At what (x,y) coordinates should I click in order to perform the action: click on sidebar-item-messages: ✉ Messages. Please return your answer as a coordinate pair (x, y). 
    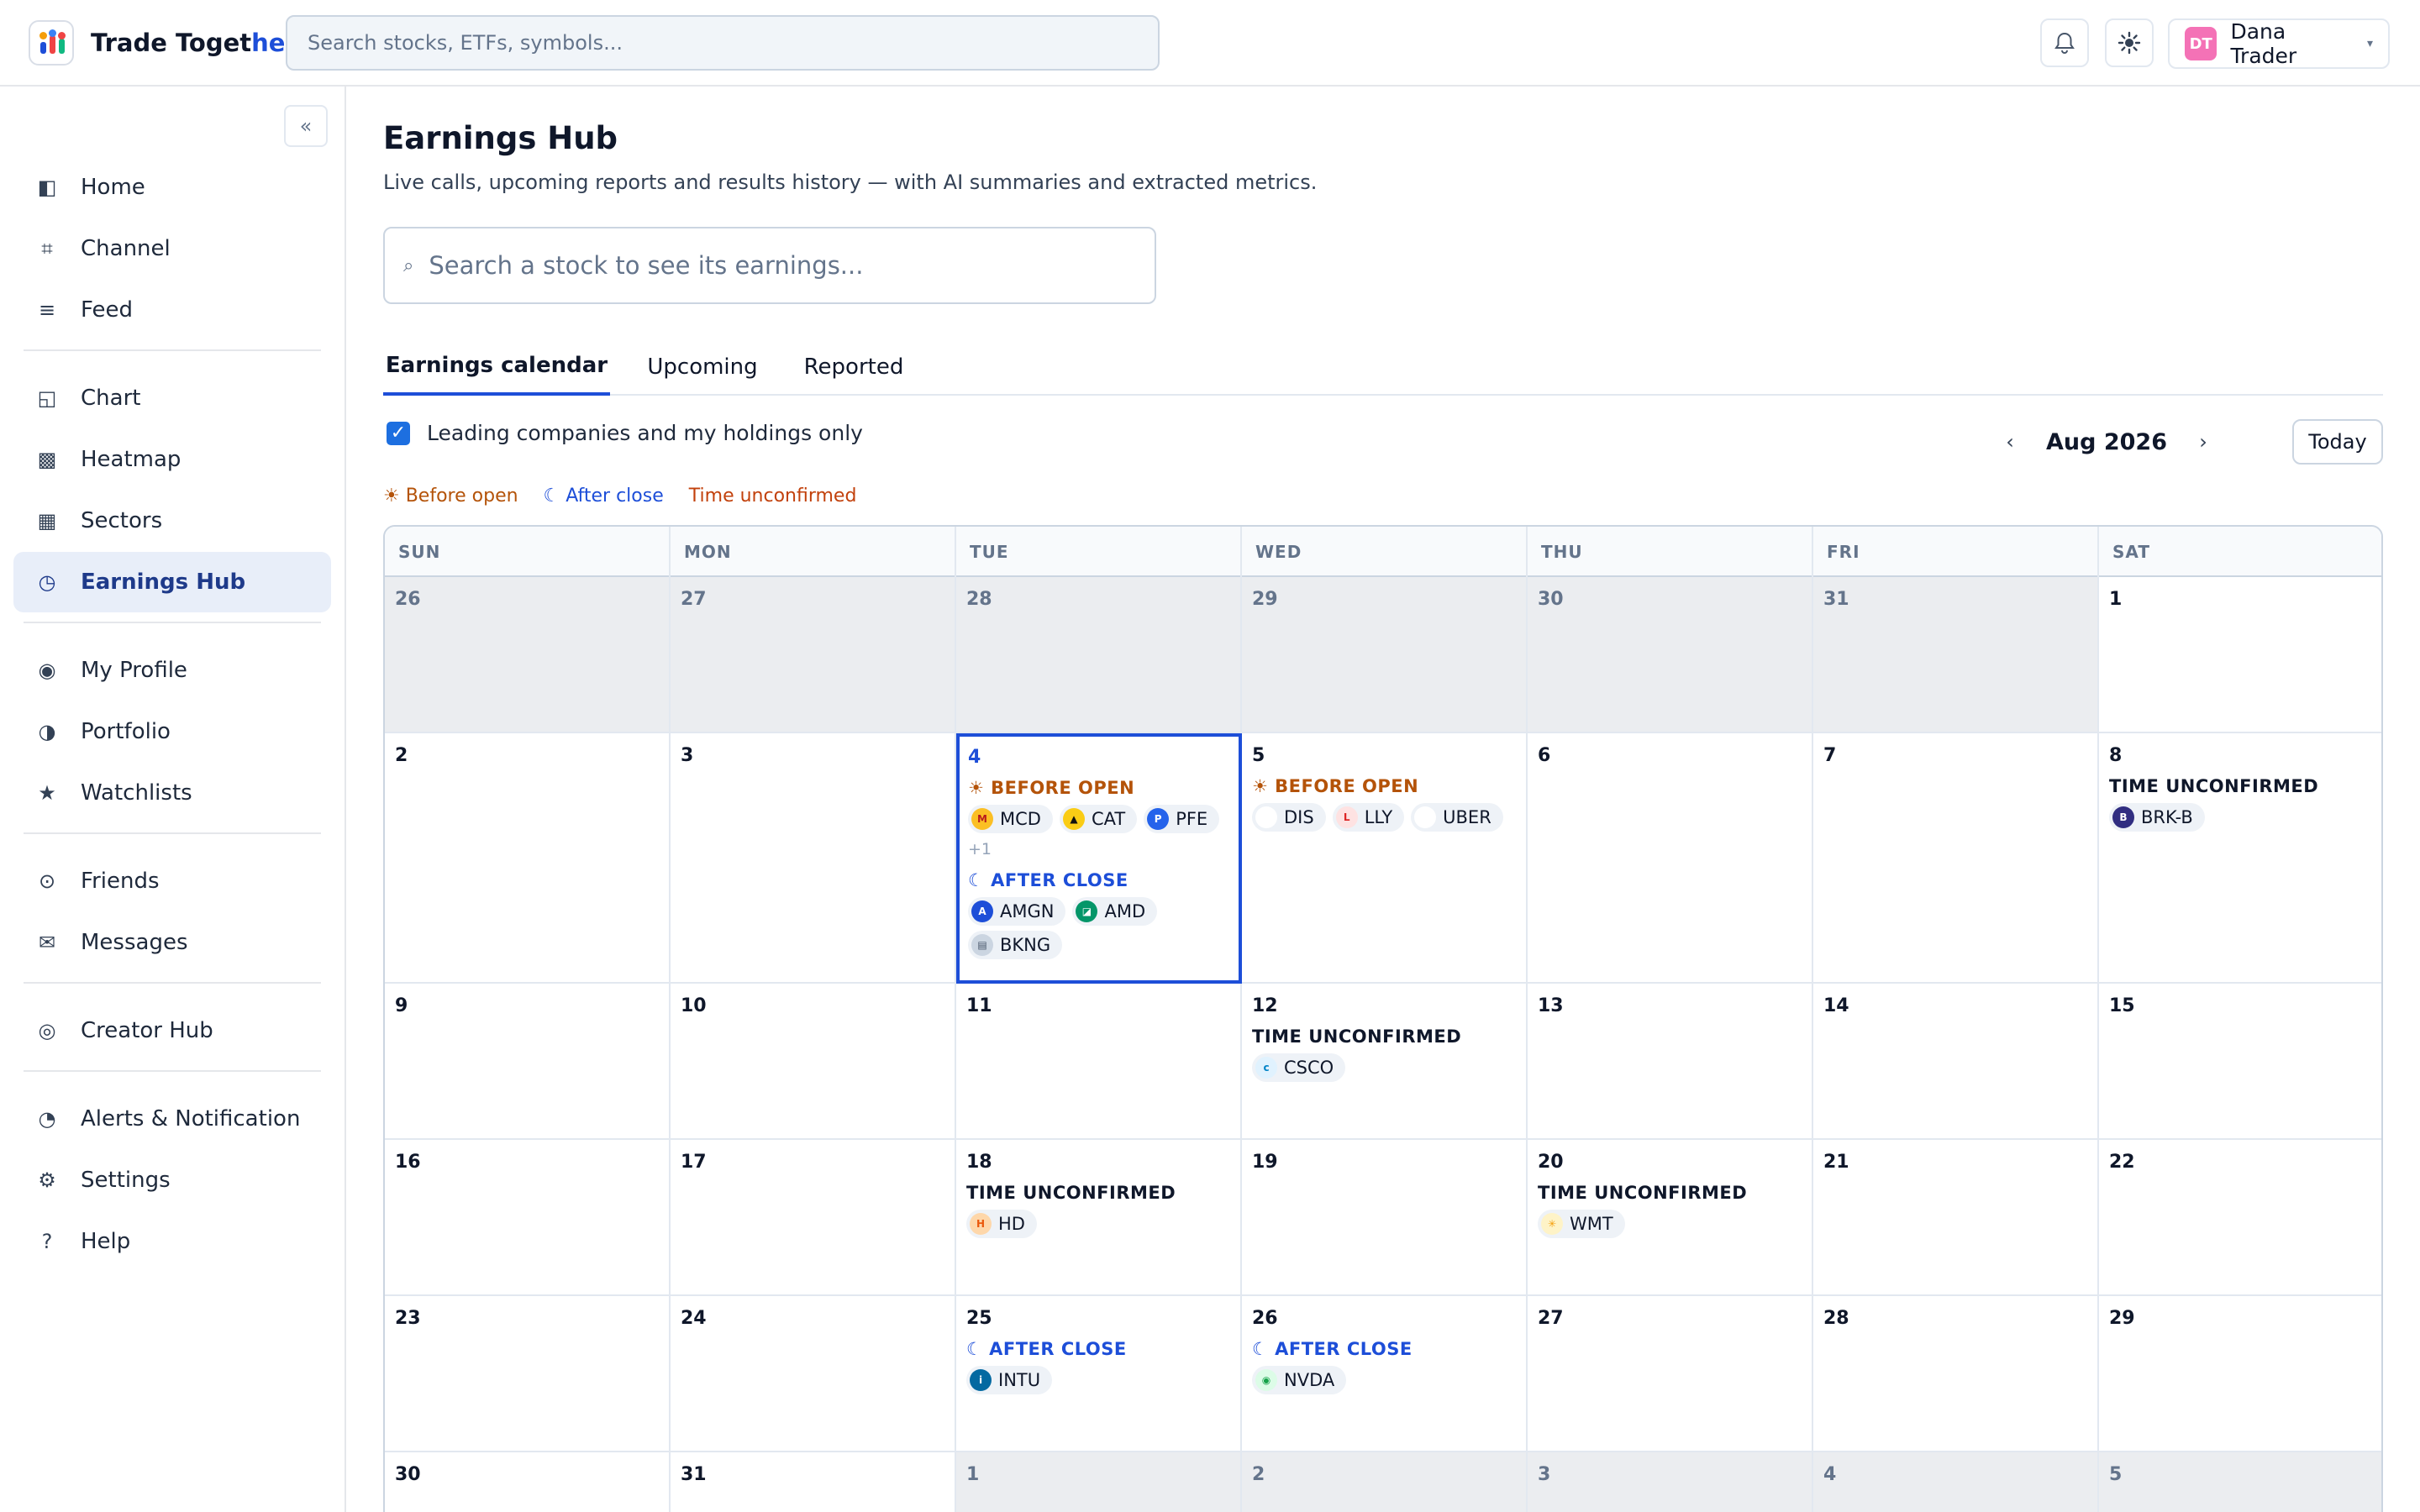
    Looking at the image, I should click on (172, 942).